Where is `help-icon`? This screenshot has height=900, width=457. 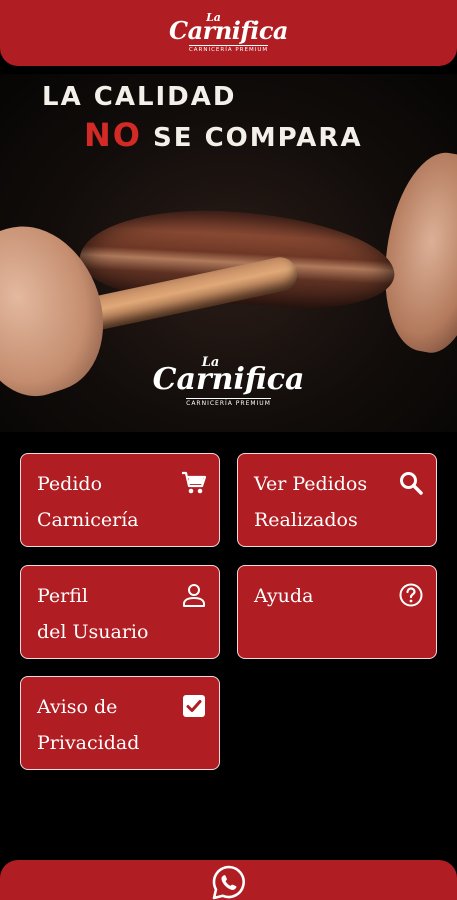
help-icon is located at coordinates (411, 595).